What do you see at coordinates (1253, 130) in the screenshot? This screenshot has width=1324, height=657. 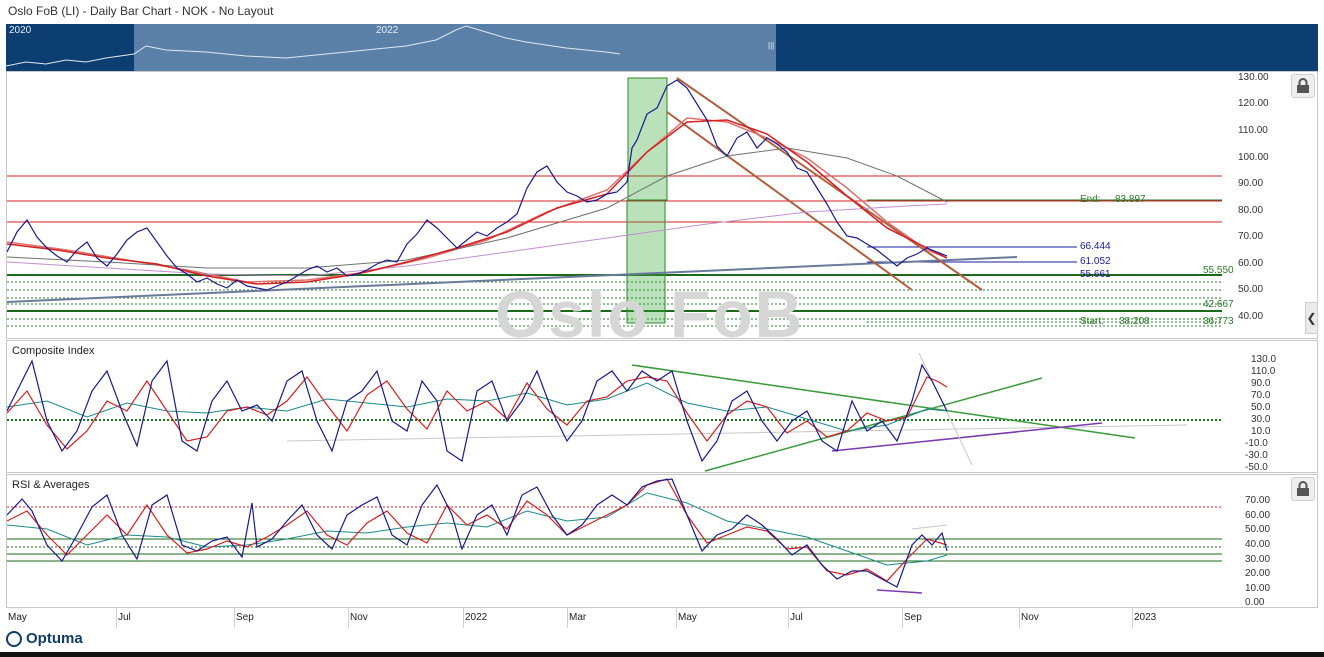 I see `y-tick-110: 110.00` at bounding box center [1253, 130].